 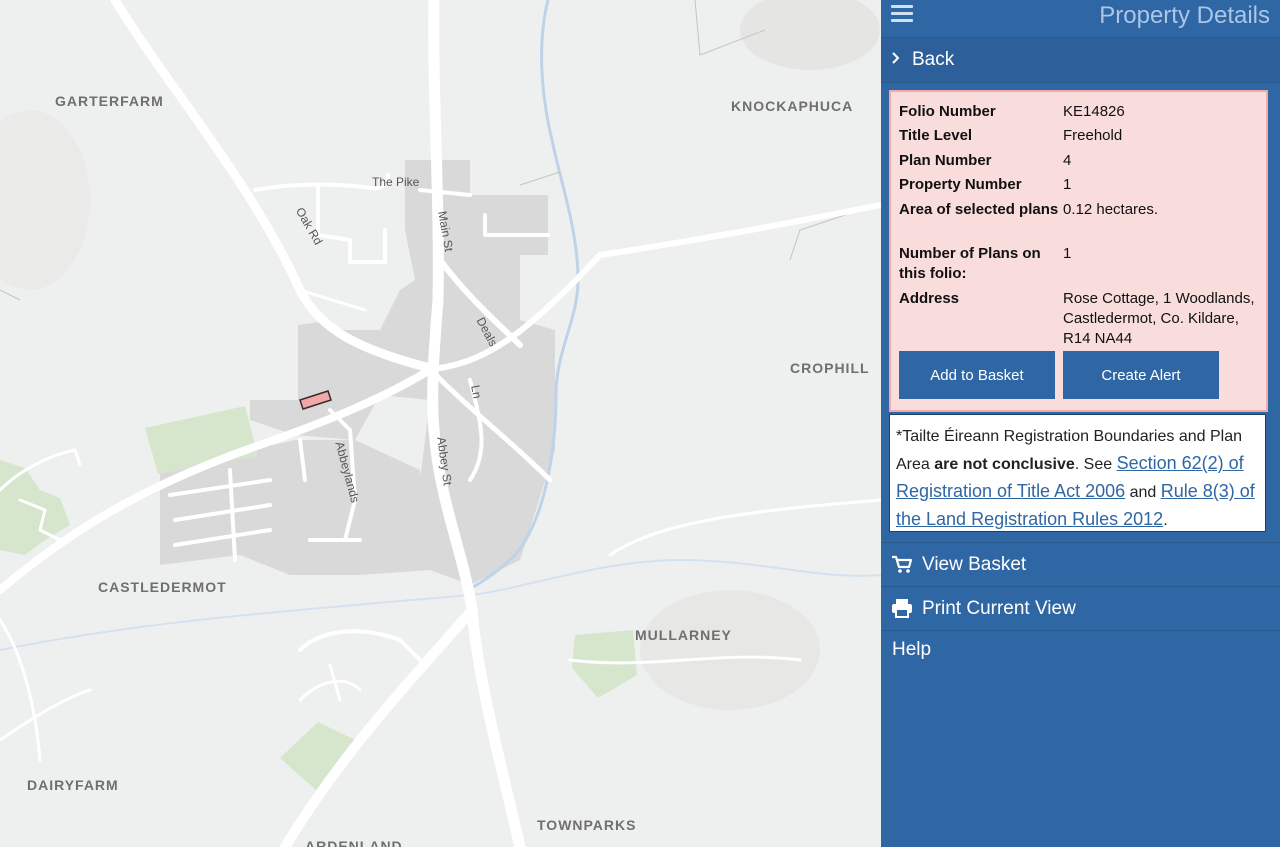 I want to click on notice-text: . See, so click(x=1095, y=464).